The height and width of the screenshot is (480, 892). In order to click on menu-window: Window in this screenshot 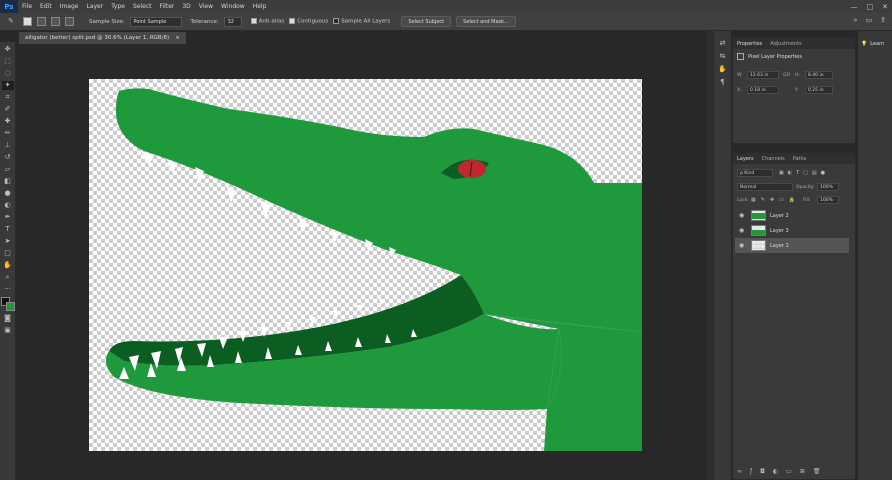, I will do `click(233, 6)`.